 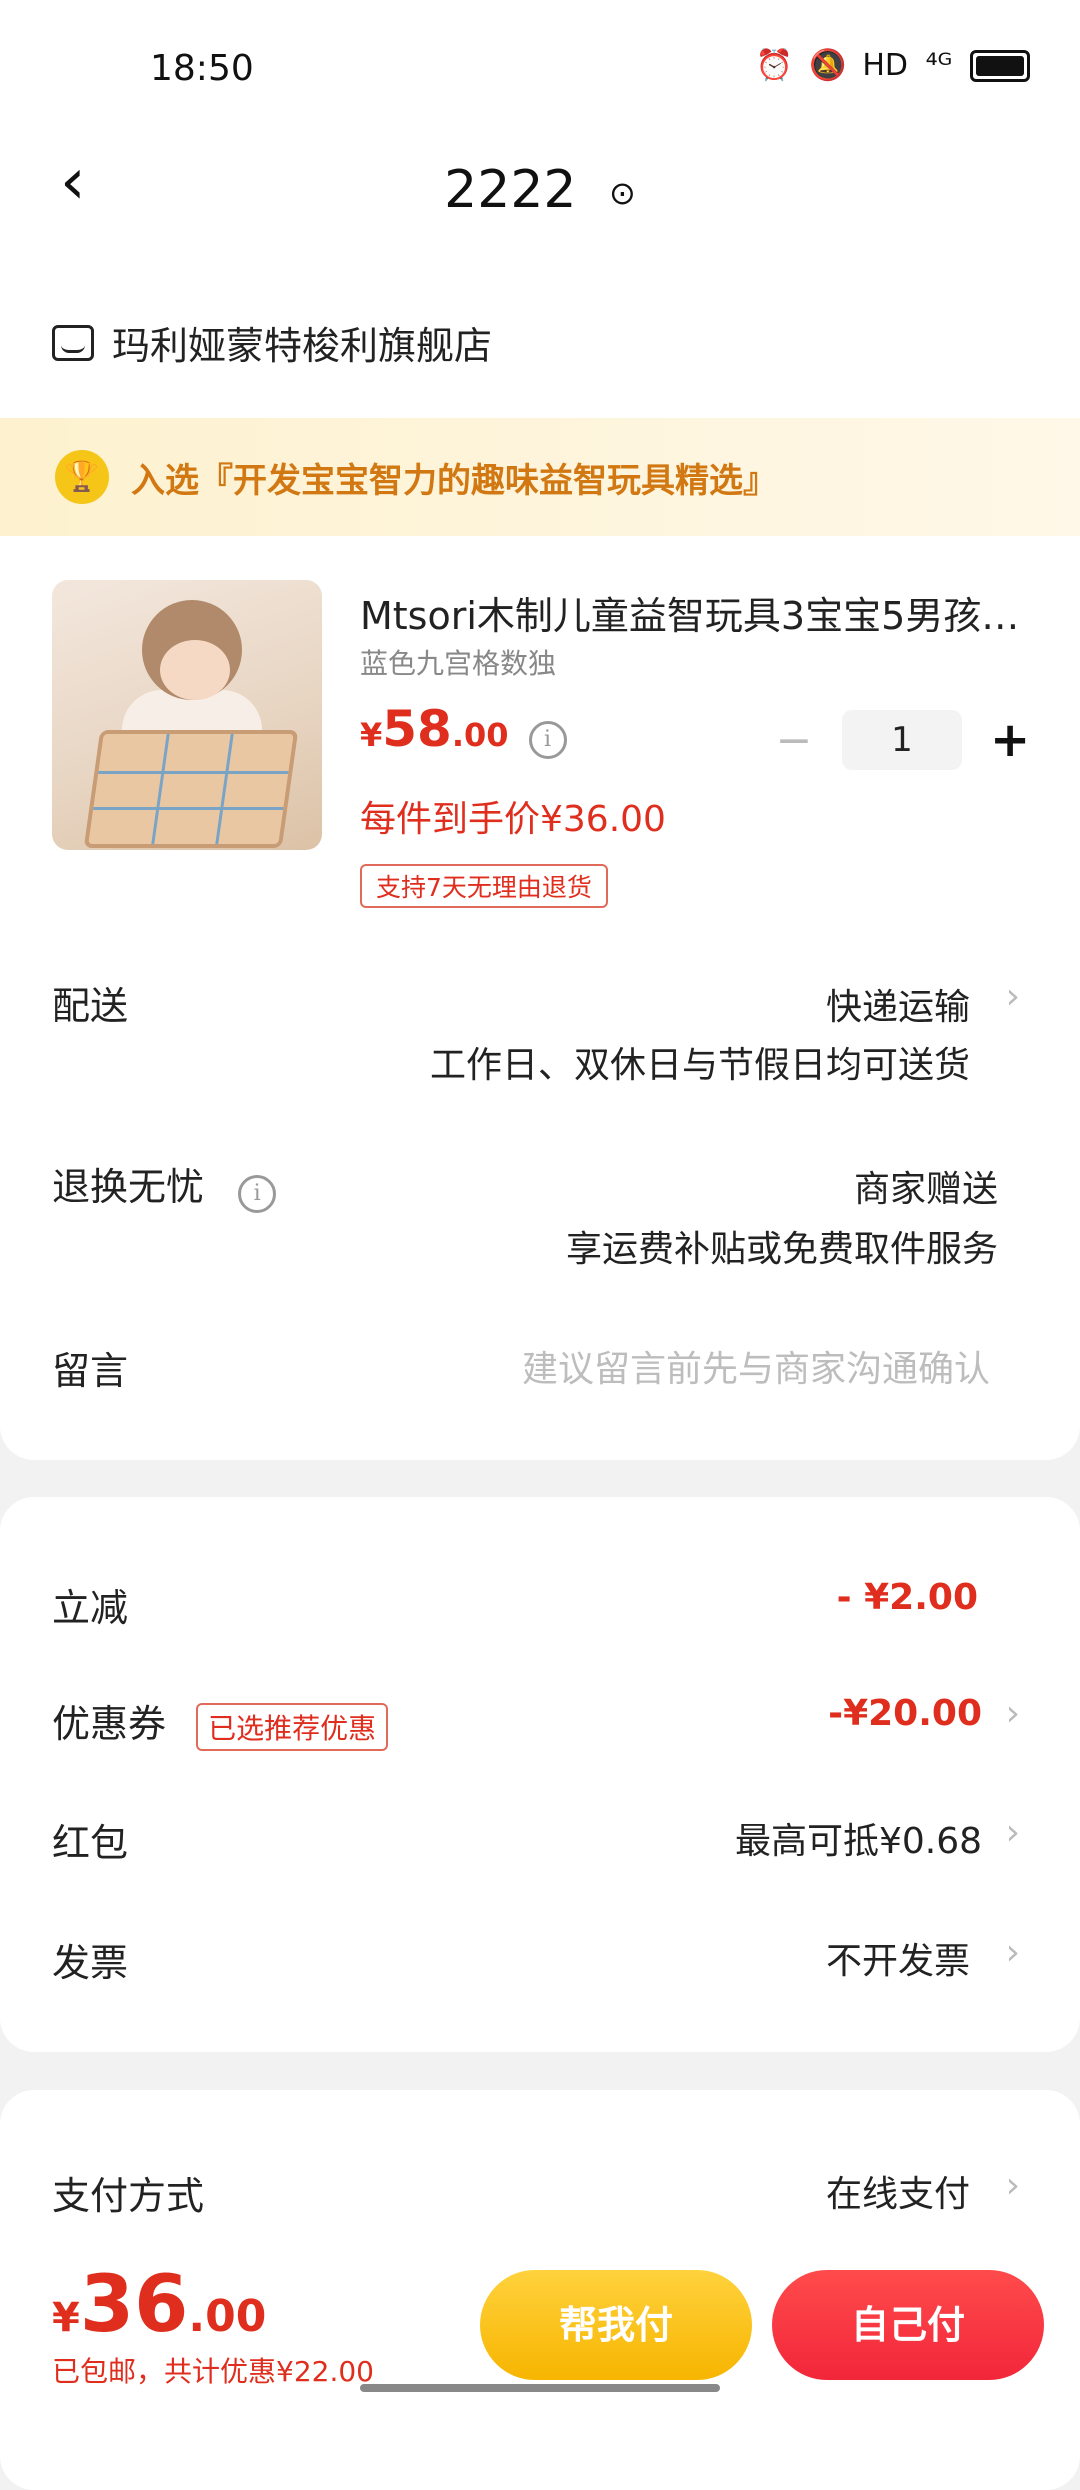 I want to click on returns-info-icon: i, so click(x=257, y=1194).